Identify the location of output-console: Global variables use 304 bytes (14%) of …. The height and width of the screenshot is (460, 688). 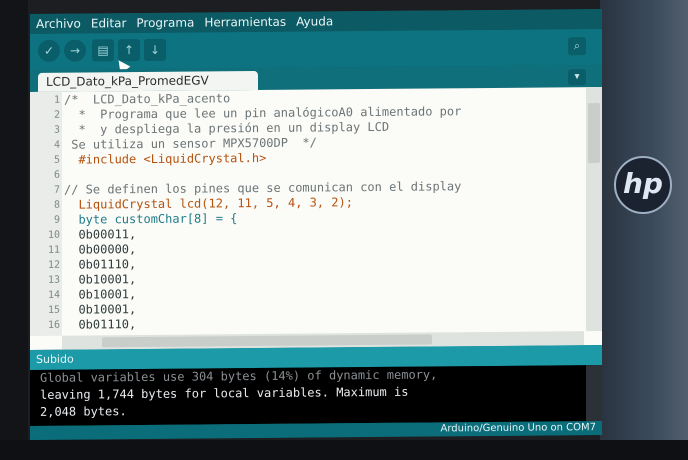
(316, 395).